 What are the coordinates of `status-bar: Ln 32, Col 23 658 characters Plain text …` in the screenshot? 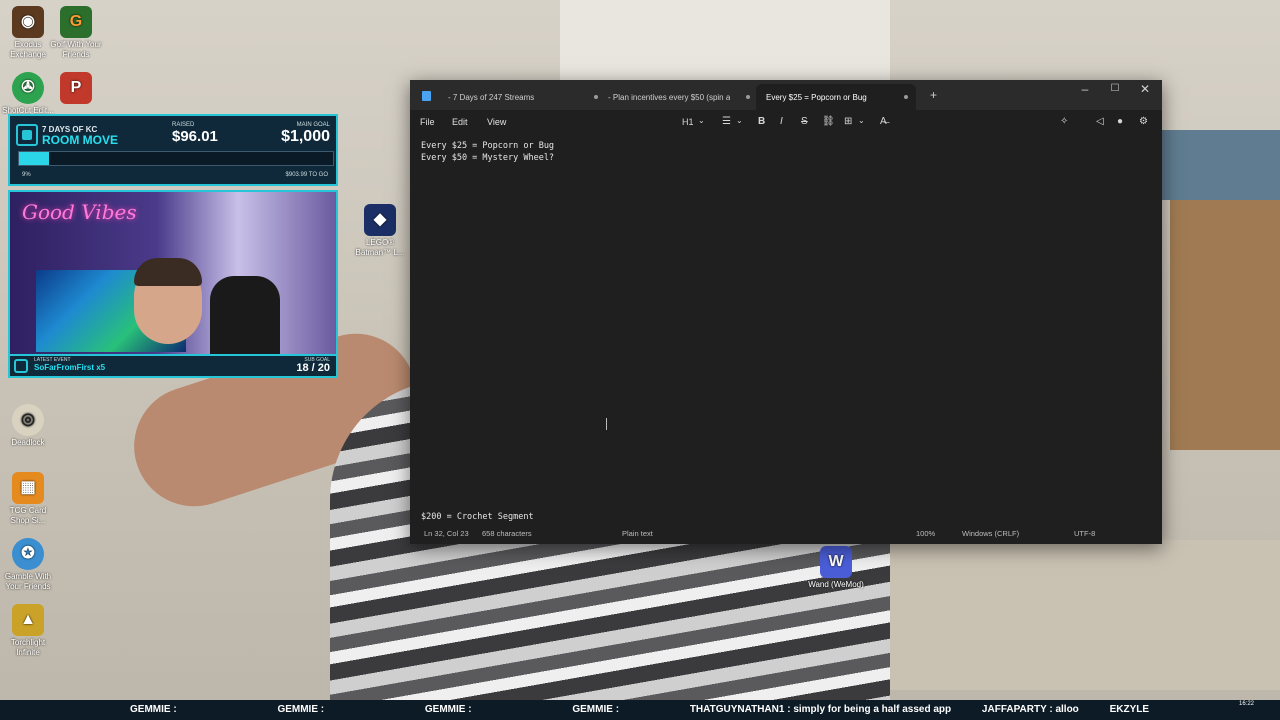 It's located at (786, 534).